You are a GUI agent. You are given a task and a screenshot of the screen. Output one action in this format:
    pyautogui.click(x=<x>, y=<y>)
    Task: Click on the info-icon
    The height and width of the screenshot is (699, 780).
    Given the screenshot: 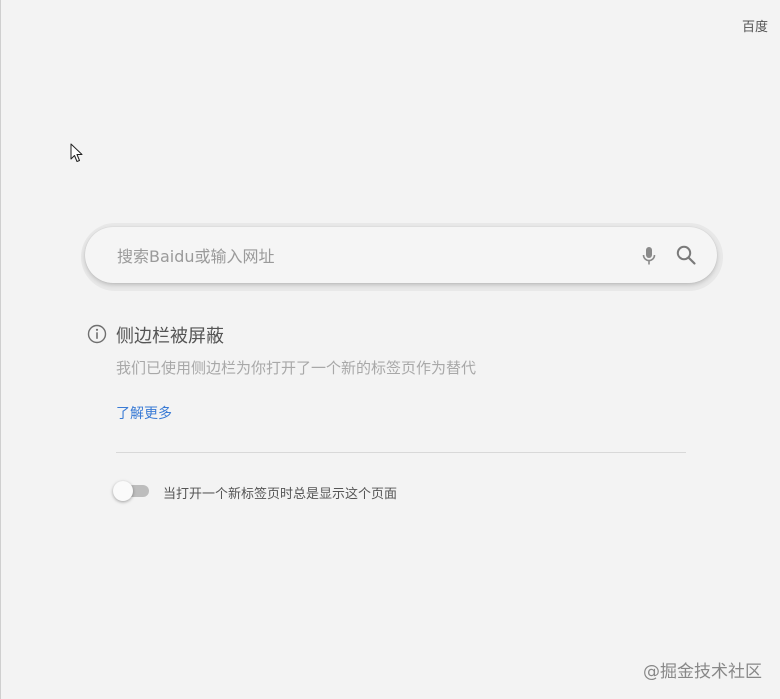 What is the action you would take?
    pyautogui.click(x=97, y=334)
    